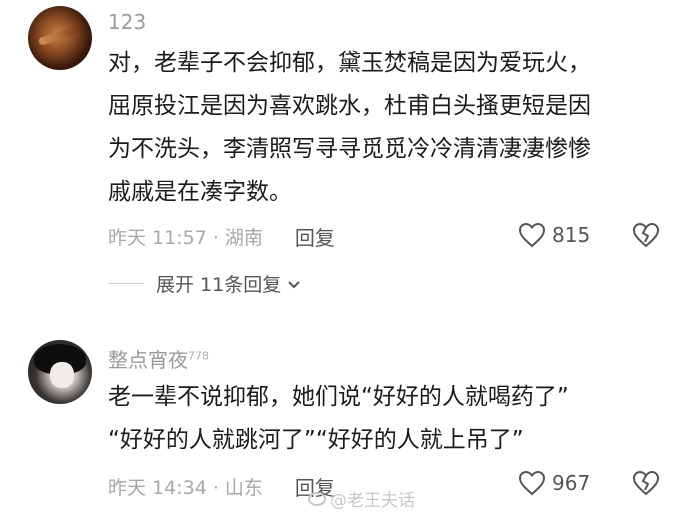 This screenshot has width=690, height=516. I want to click on comment-meta: 昨天 11:57 · 湖南 回复, so click(221, 236).